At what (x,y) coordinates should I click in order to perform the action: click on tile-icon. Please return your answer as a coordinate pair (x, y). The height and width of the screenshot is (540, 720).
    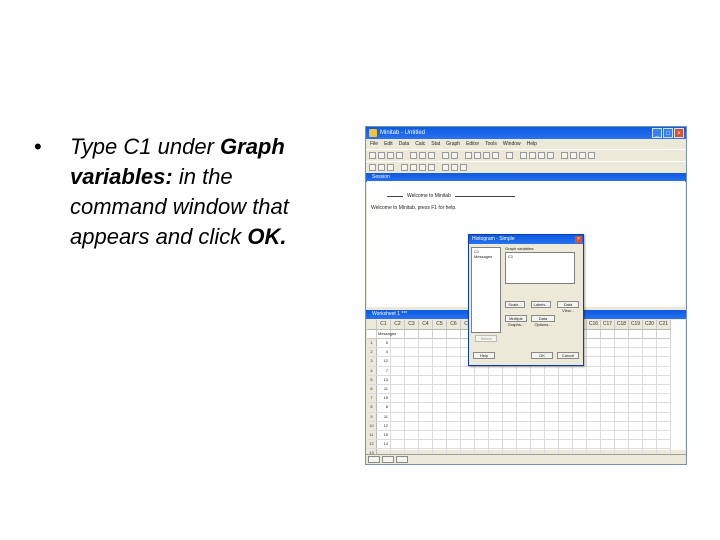
    Looking at the image, I should click on (541, 155).